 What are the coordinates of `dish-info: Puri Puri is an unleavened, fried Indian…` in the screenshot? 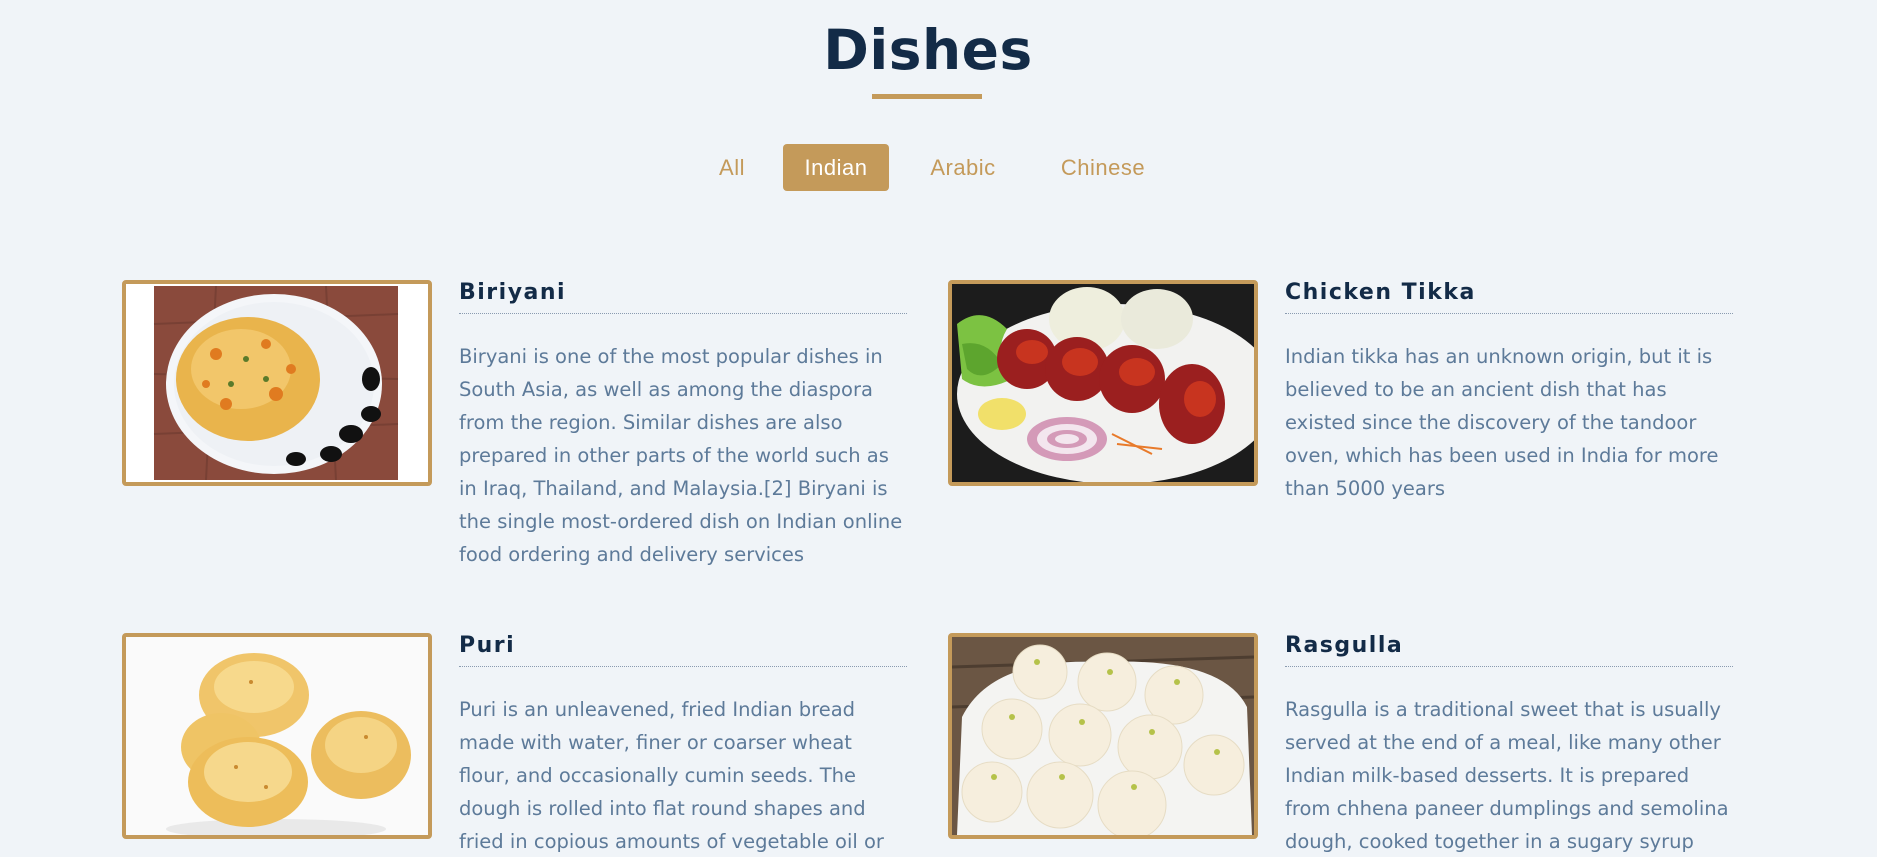 It's located at (683, 745).